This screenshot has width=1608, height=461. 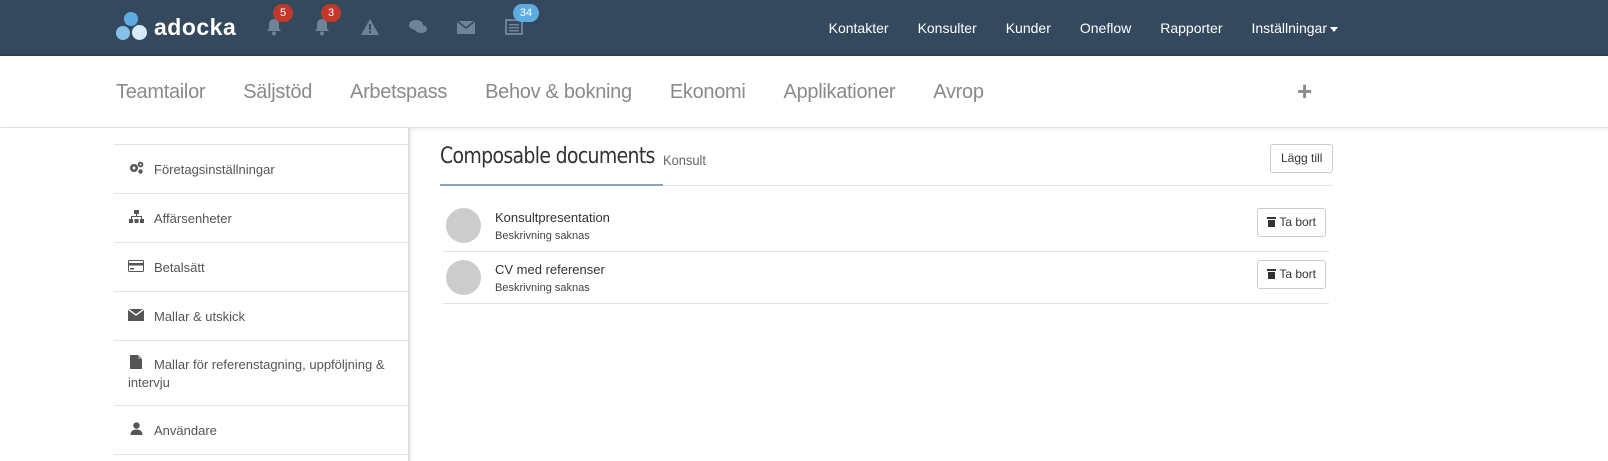 I want to click on nav-link-kunder: Kunder, so click(x=1028, y=28).